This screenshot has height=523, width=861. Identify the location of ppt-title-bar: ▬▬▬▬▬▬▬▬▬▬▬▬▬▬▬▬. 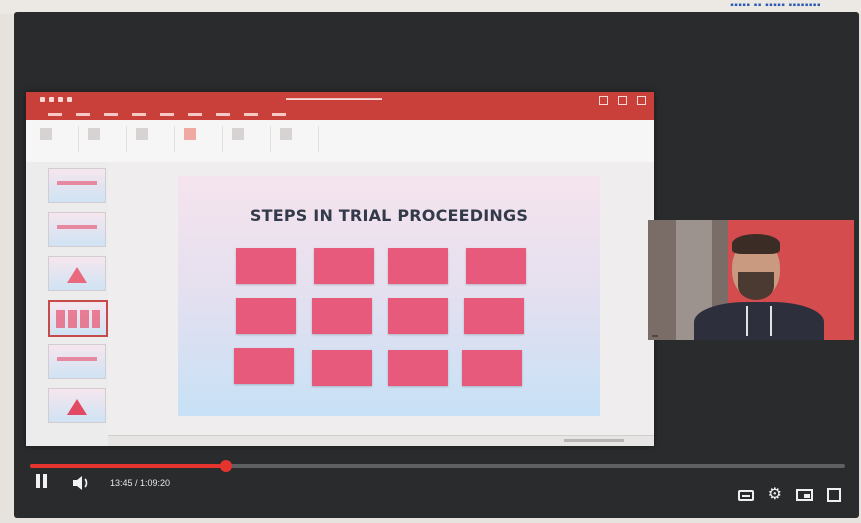
(340, 100).